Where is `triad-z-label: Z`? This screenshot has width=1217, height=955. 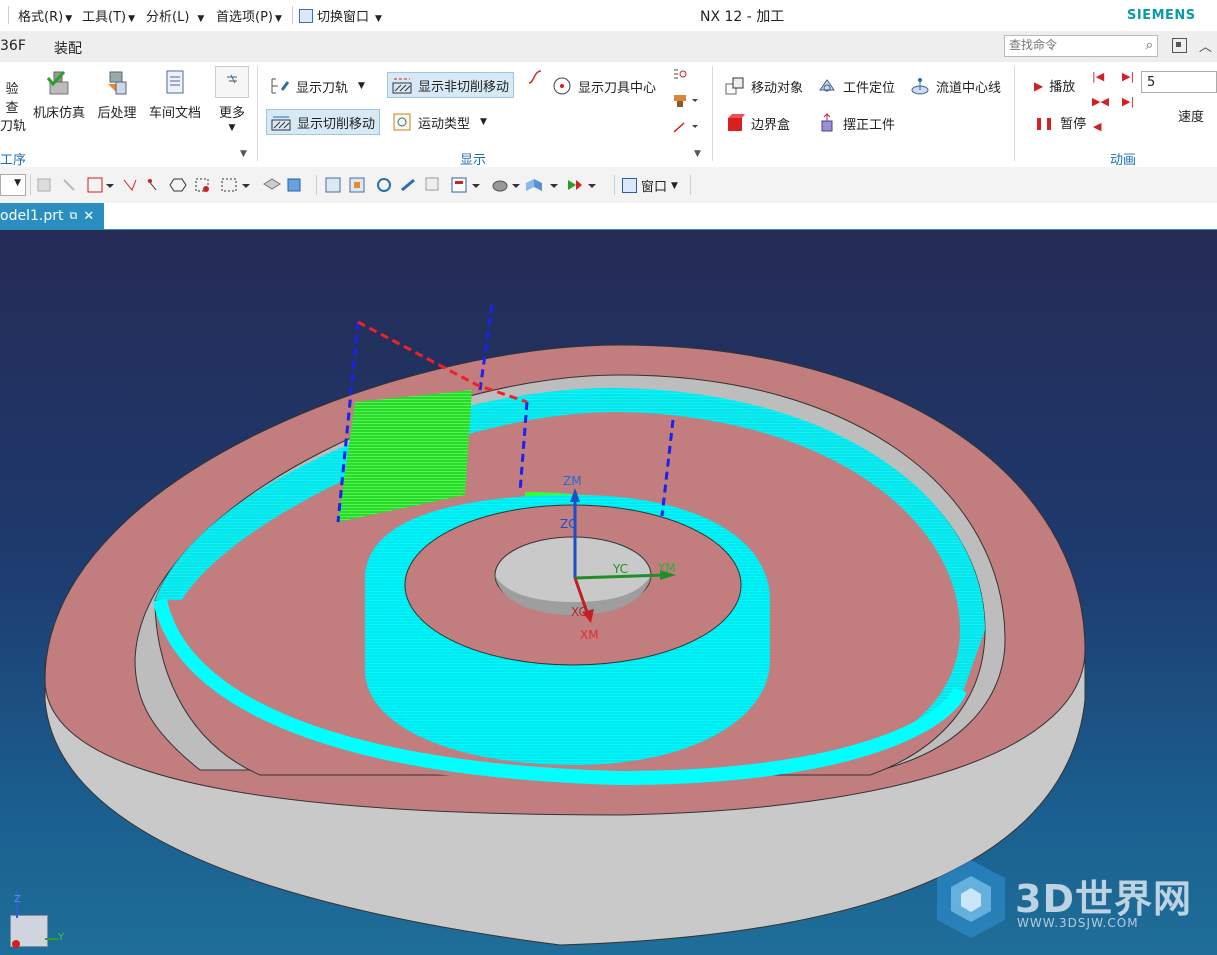 triad-z-label: Z is located at coordinates (17, 899).